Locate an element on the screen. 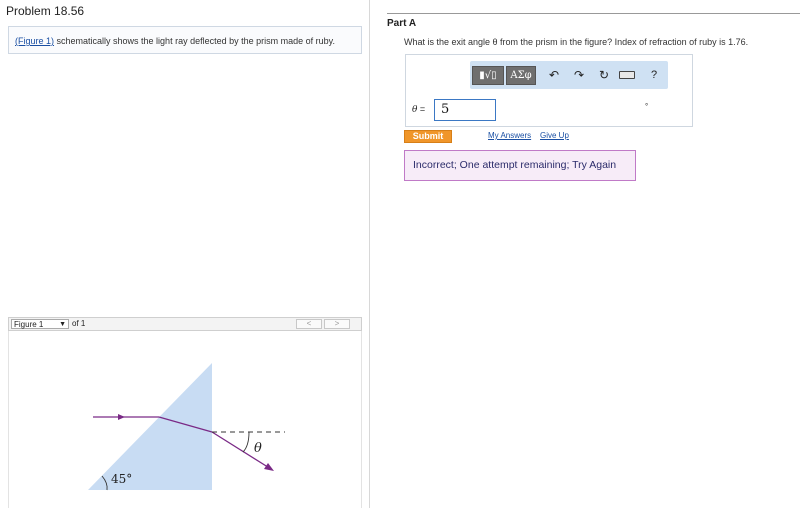  symbols-button: ΑΣφ is located at coordinates (521, 75).